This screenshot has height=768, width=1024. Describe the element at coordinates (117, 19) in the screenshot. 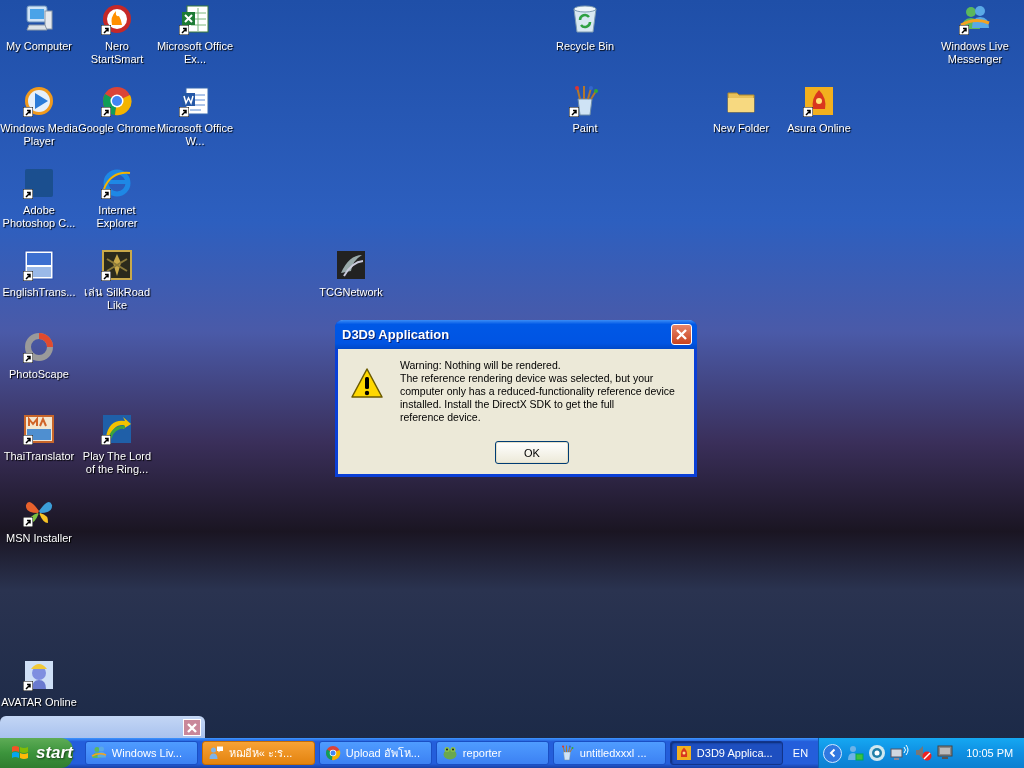

I see `flame-disc-icon` at that location.